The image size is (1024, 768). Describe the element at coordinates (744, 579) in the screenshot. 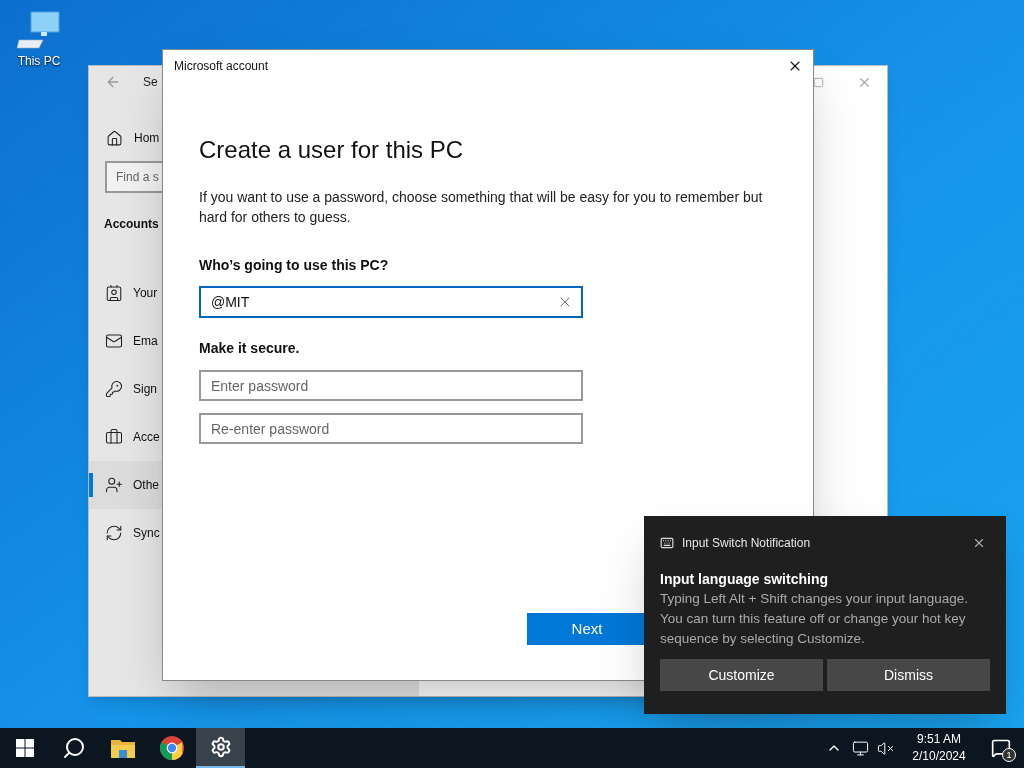

I see `notification-title: Input language switching` at that location.